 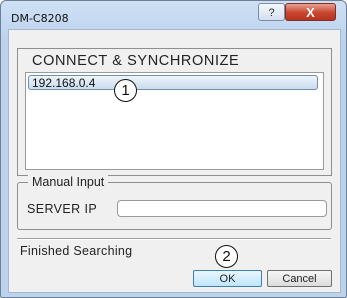 I want to click on callout-marker-1-label: 1, so click(x=125, y=90).